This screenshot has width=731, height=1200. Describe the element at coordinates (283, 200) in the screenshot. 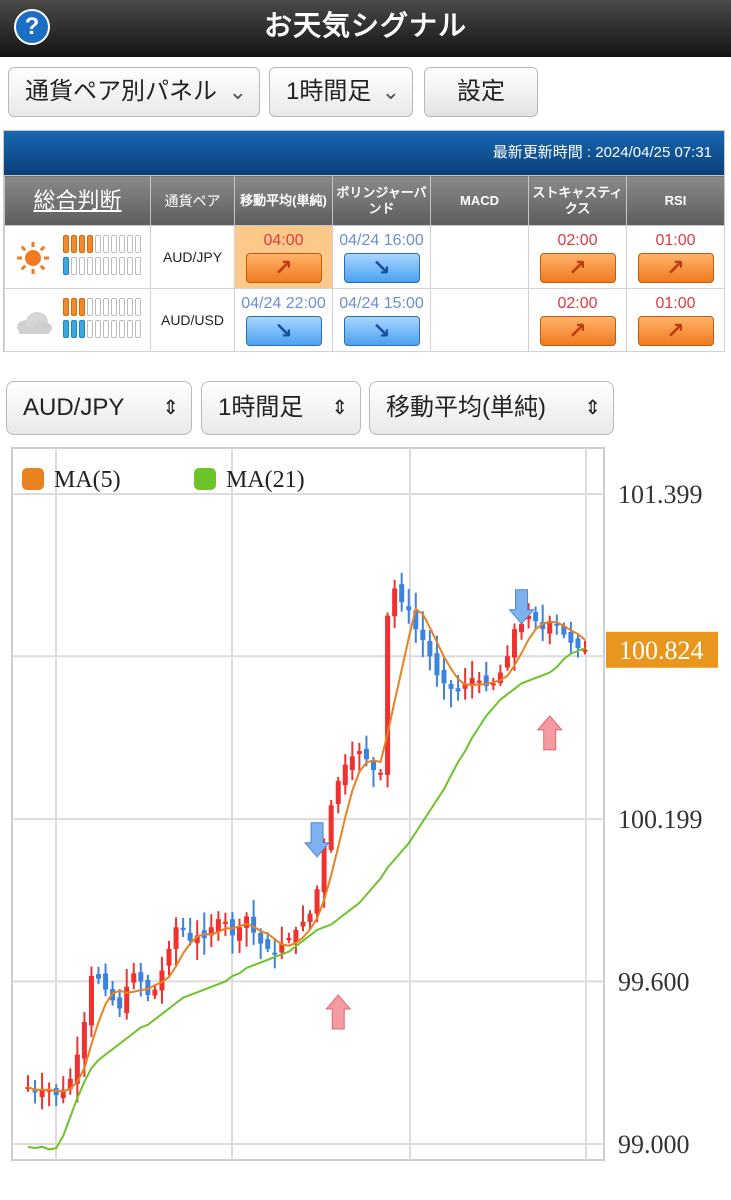

I see `header-ma: 移動平均(単純)` at that location.